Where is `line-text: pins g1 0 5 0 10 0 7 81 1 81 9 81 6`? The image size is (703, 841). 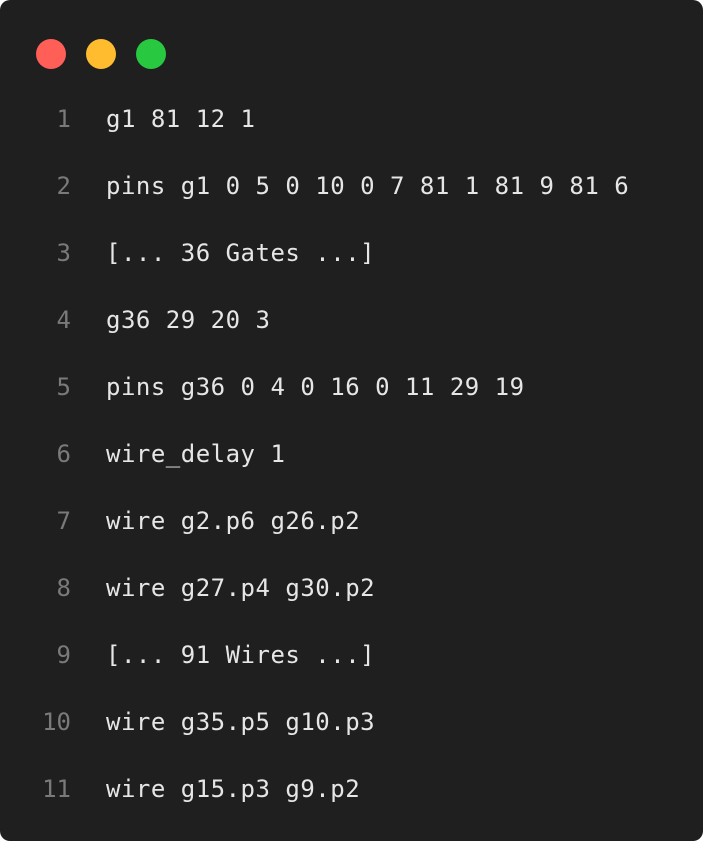 line-text: pins g1 0 5 0 10 0 7 81 1 81 9 81 6 is located at coordinates (368, 185).